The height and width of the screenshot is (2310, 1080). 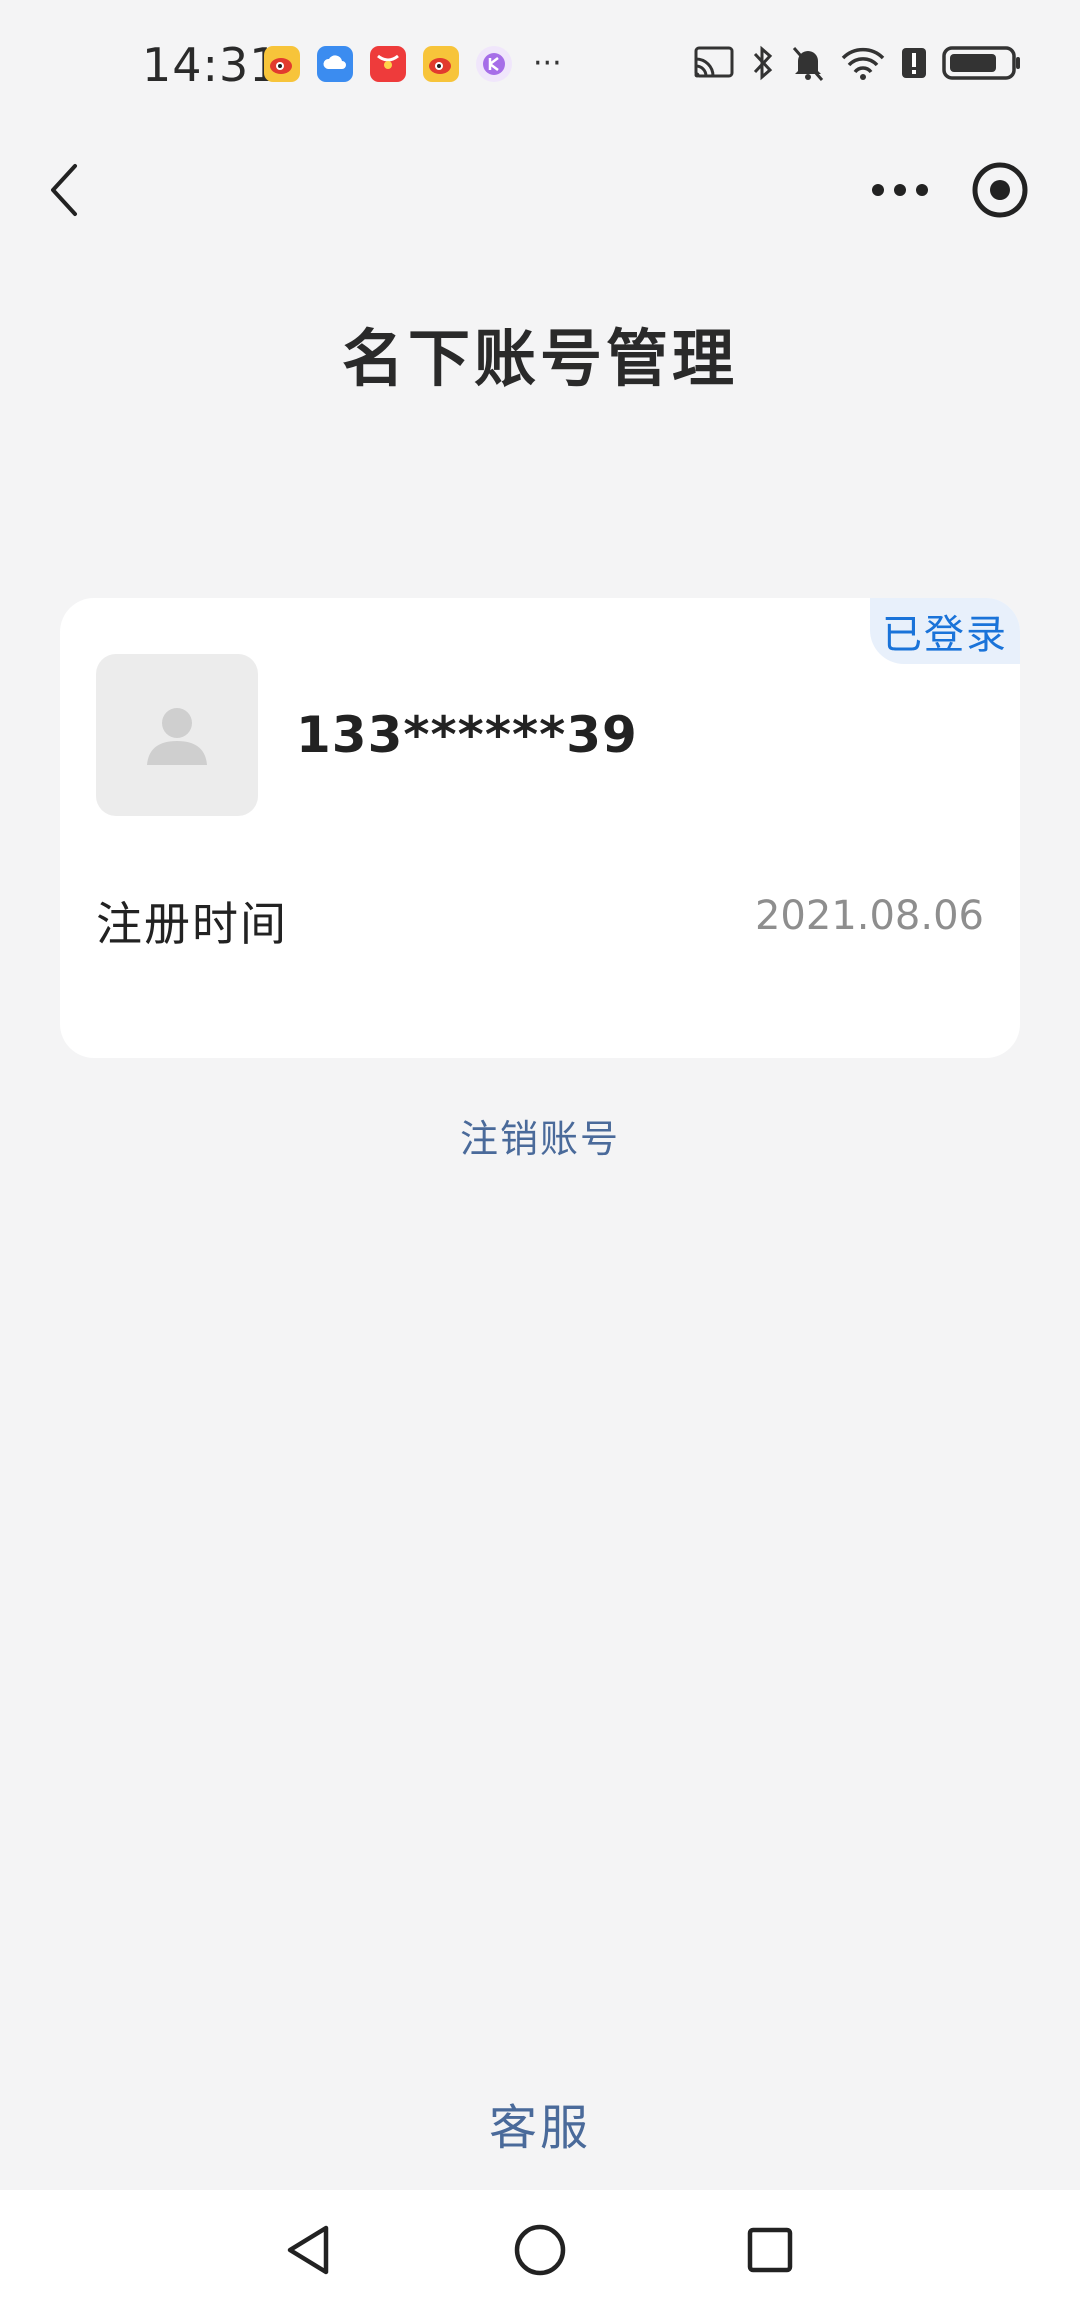 What do you see at coordinates (539, 358) in the screenshot?
I see `page-title: 名下账号管理` at bounding box center [539, 358].